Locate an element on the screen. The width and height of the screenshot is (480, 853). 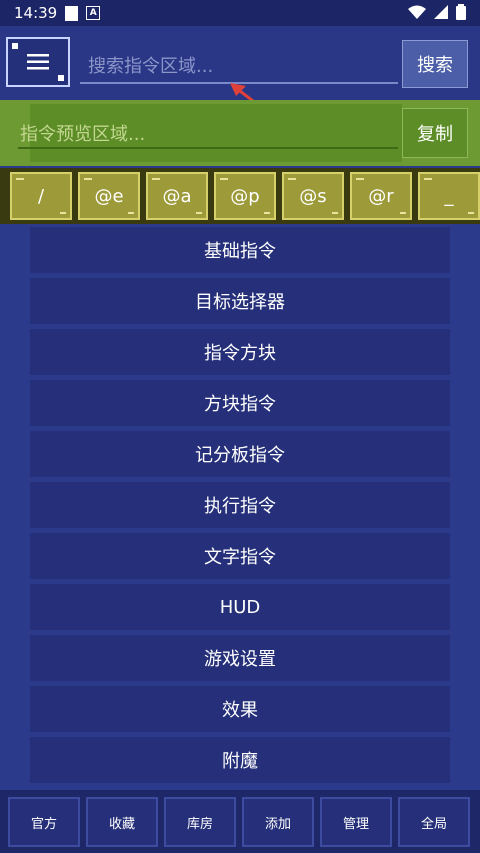
status-bar: 14:39 A is located at coordinates (240, 13).